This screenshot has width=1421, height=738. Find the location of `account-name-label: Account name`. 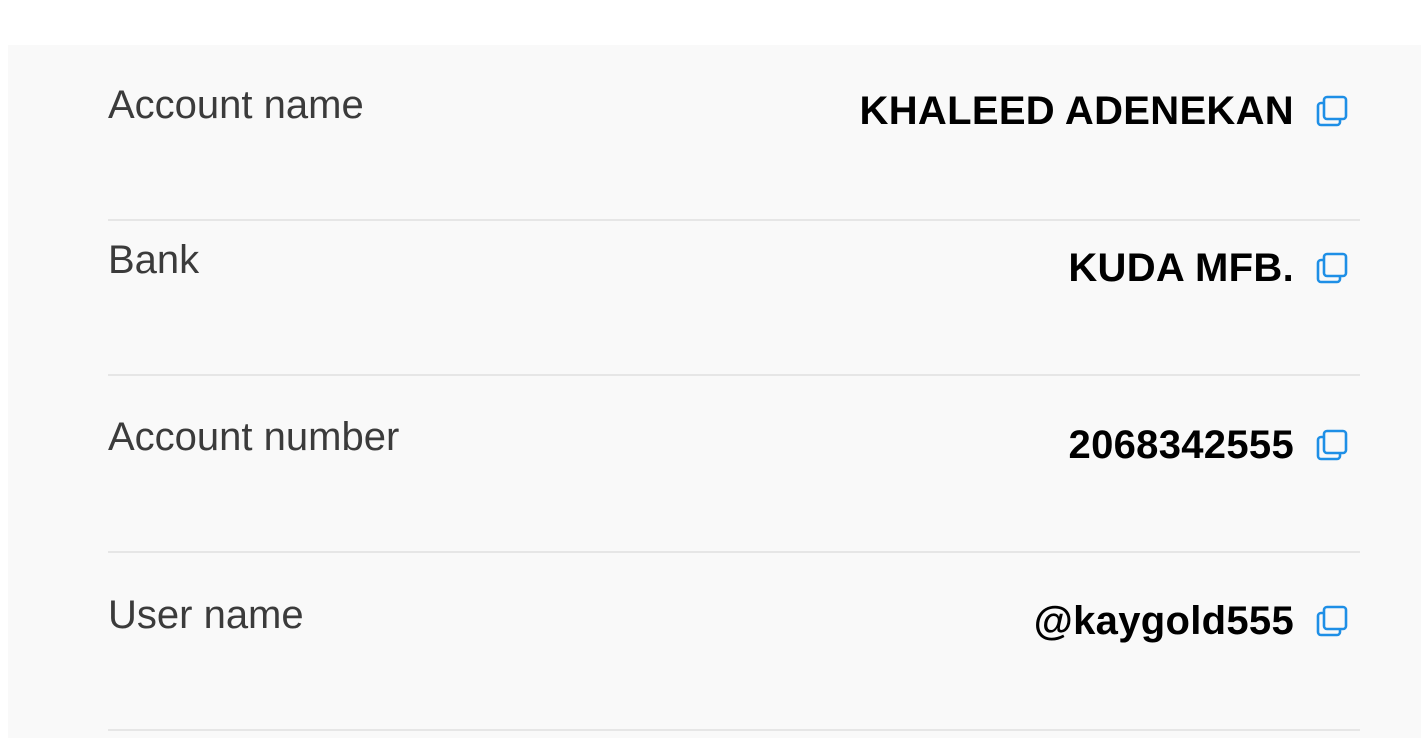

account-name-label: Account name is located at coordinates (236, 105).